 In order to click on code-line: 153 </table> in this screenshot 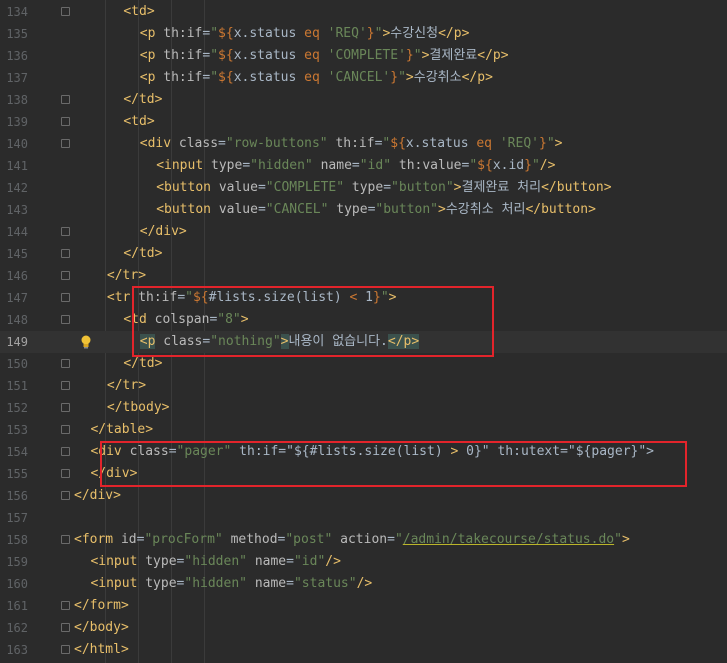, I will do `click(363, 430)`.